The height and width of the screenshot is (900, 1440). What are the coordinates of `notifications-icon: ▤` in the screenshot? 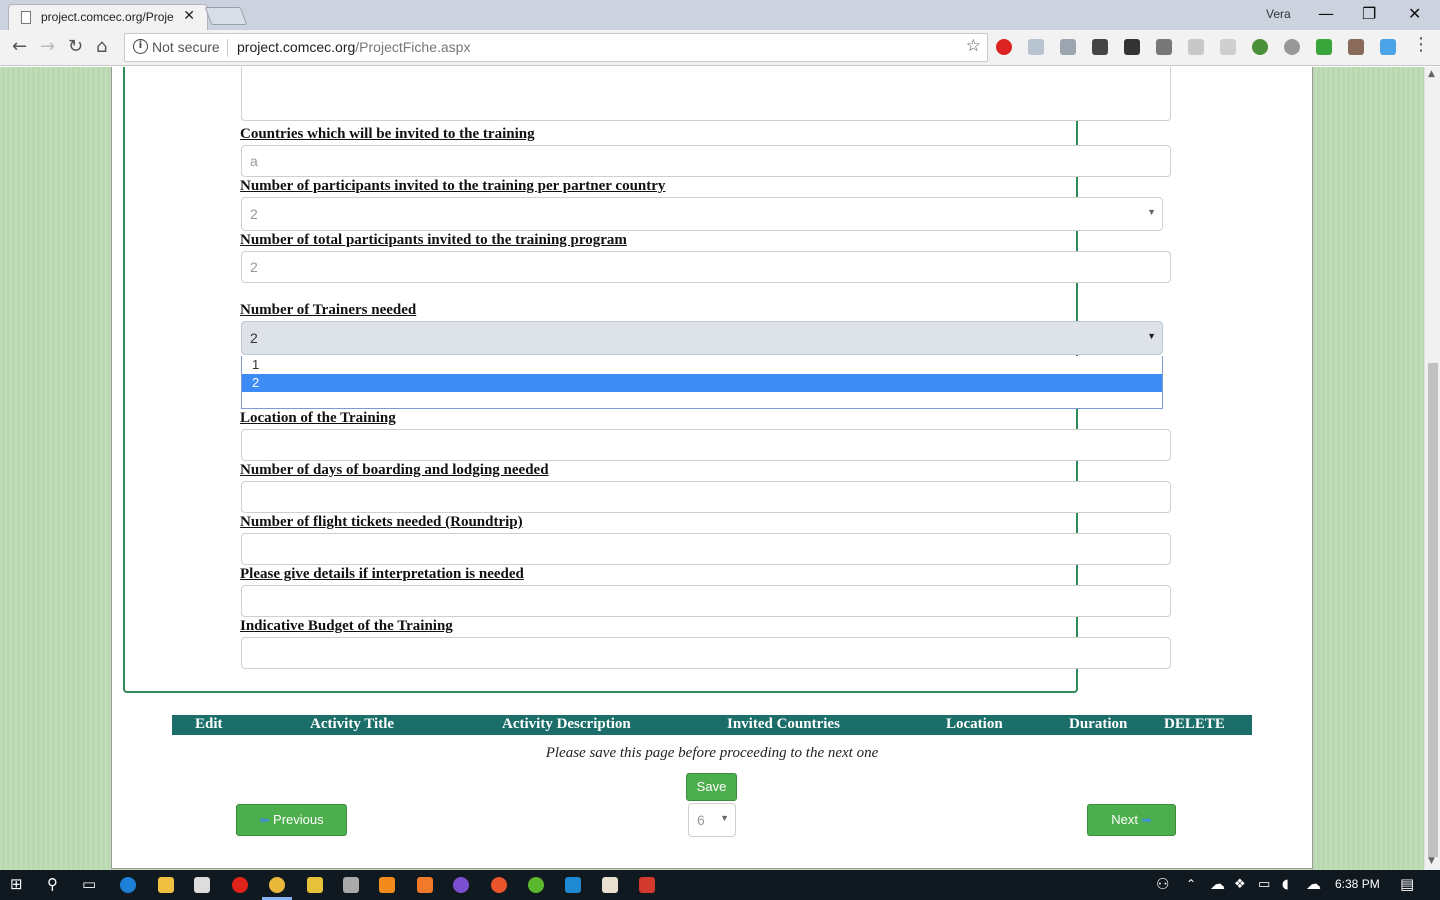 It's located at (1407, 884).